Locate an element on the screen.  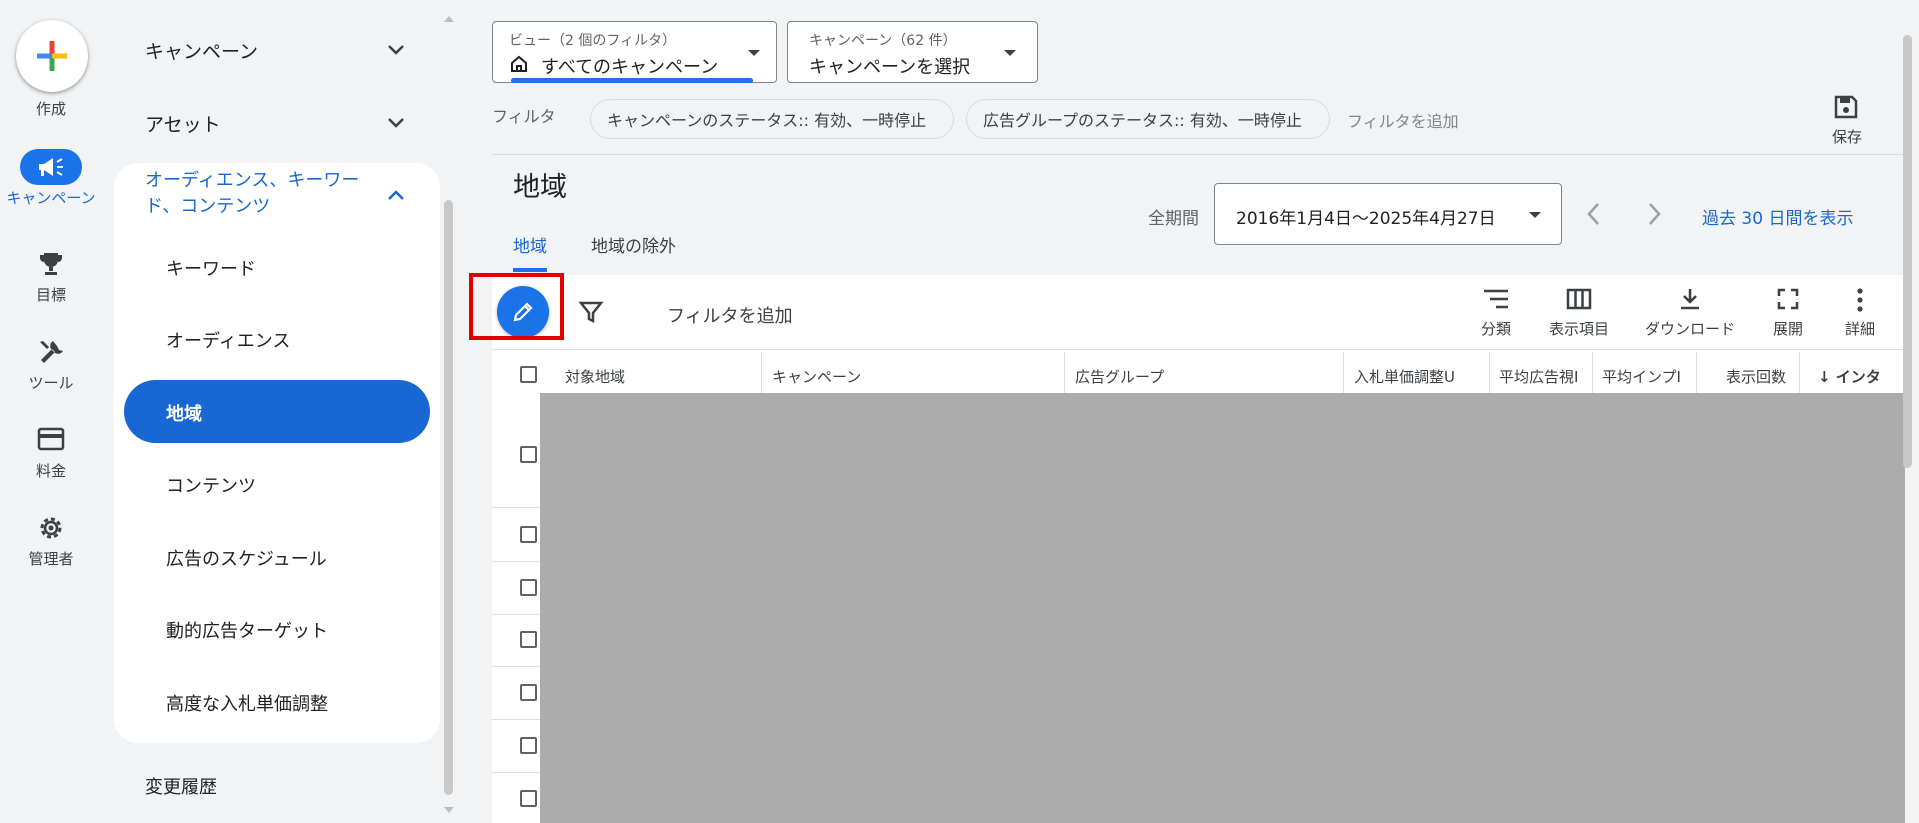
nav-campaigns: キャンペーン is located at coordinates (201, 50).